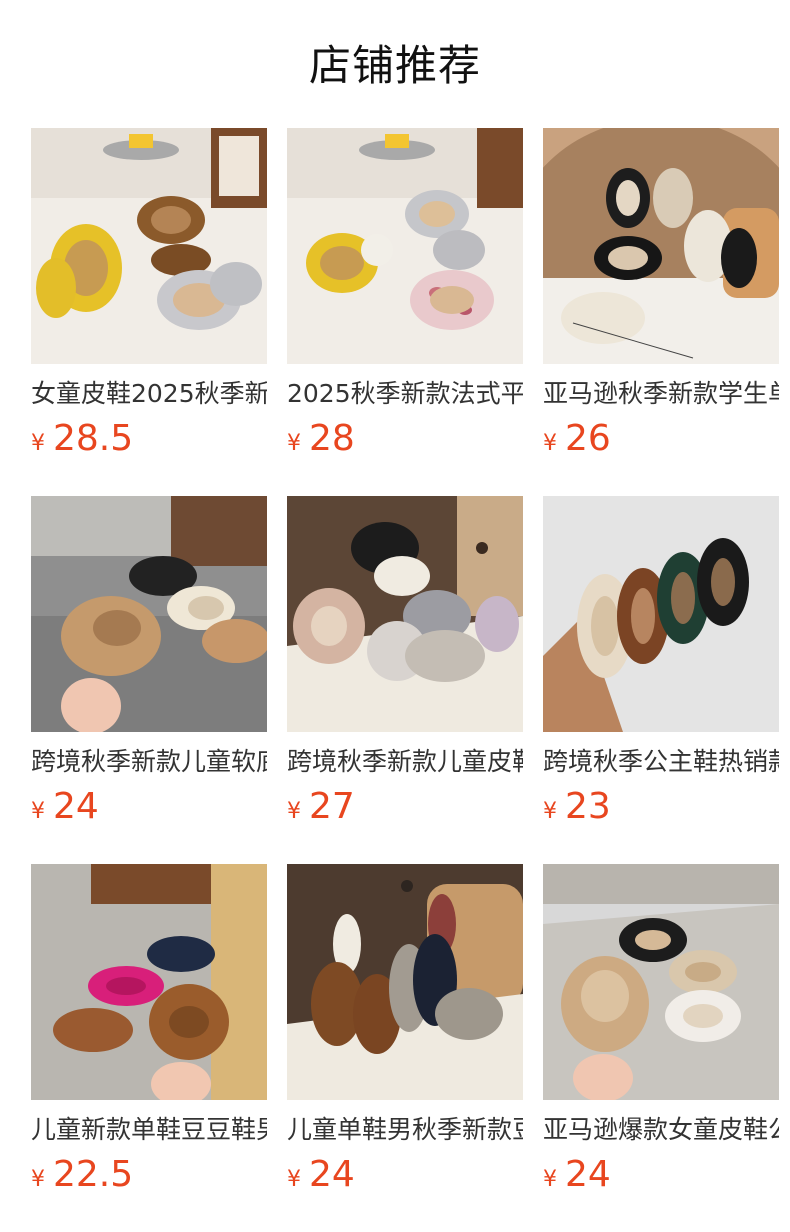 This screenshot has height=1232, width=790. What do you see at coordinates (332, 806) in the screenshot?
I see `price-value: 27` at bounding box center [332, 806].